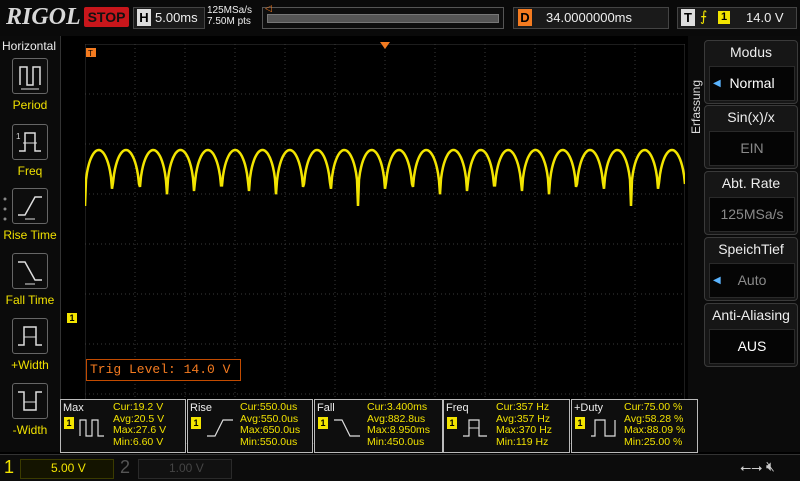 The width and height of the screenshot is (800, 481). Describe the element at coordinates (589, 408) in the screenshot. I see `measurement-name: +Duty` at that location.